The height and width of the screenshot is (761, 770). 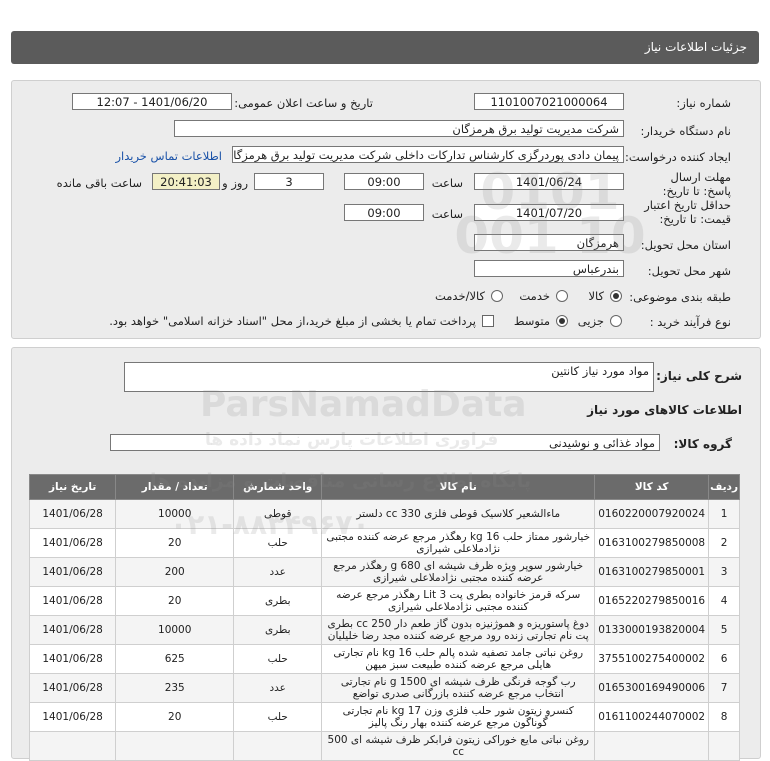 What do you see at coordinates (278, 487) in the screenshot?
I see `col-unit-header: واحد شمارش` at bounding box center [278, 487].